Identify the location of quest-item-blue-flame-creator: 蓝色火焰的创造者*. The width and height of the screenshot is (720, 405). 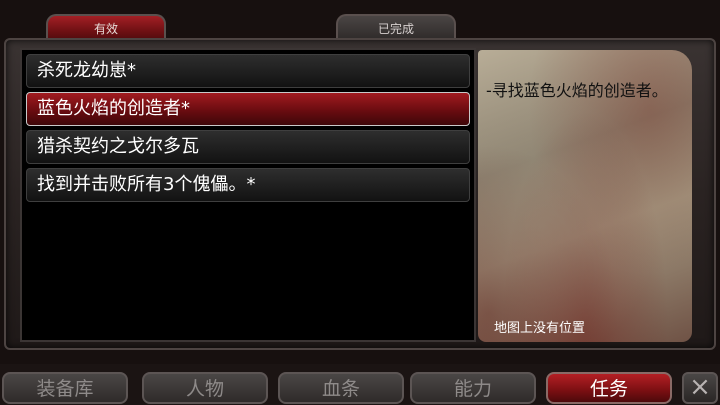
(248, 109).